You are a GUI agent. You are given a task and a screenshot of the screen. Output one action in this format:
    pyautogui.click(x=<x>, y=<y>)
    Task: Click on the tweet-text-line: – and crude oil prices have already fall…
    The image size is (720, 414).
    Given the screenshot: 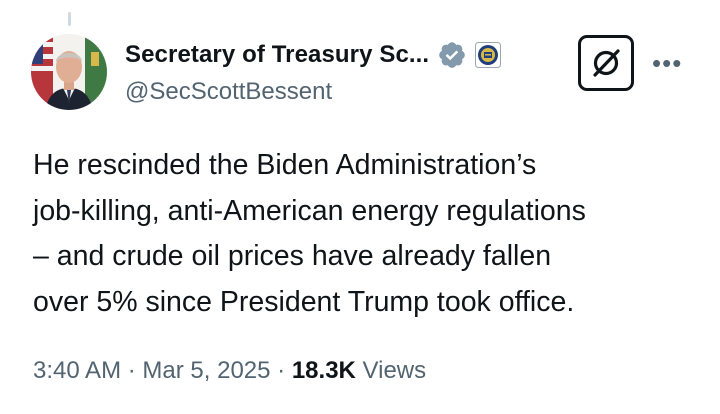 What is the action you would take?
    pyautogui.click(x=292, y=256)
    